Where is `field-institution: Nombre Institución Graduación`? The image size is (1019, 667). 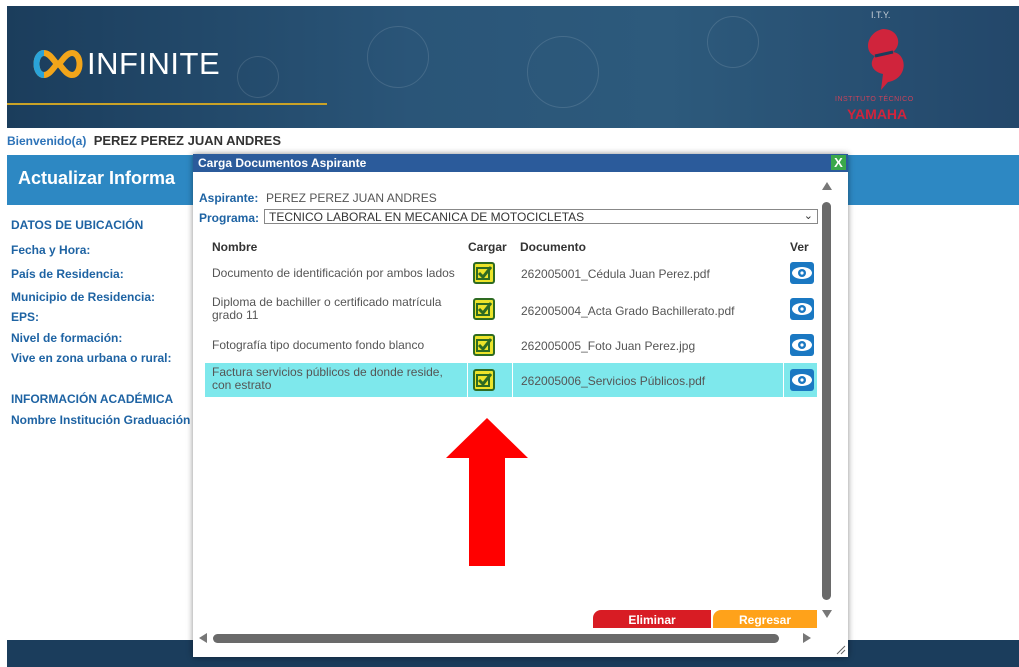
field-institution: Nombre Institución Graduación is located at coordinates (101, 420).